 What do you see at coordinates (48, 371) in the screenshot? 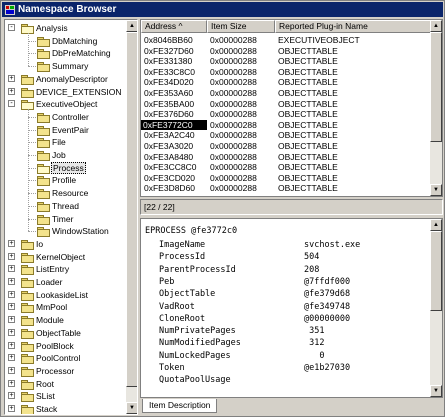
I see `tree-item: Processor` at bounding box center [48, 371].